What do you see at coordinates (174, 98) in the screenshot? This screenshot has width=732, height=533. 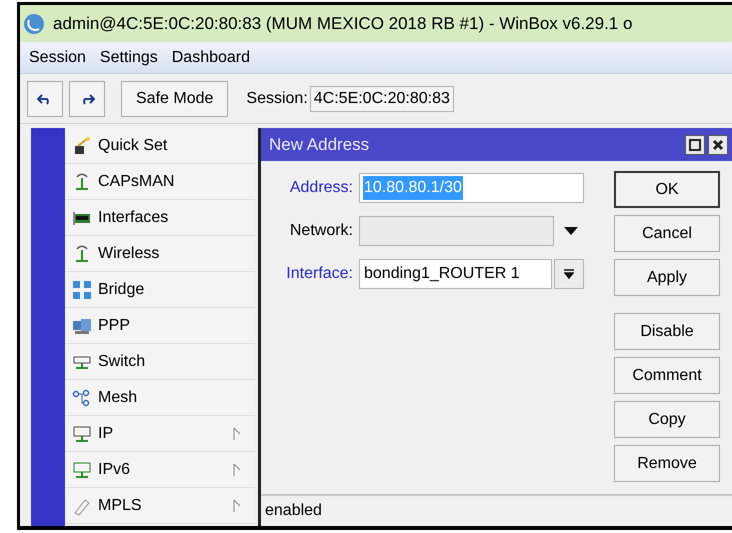 I see `safe-mode-button: Safe Mode` at bounding box center [174, 98].